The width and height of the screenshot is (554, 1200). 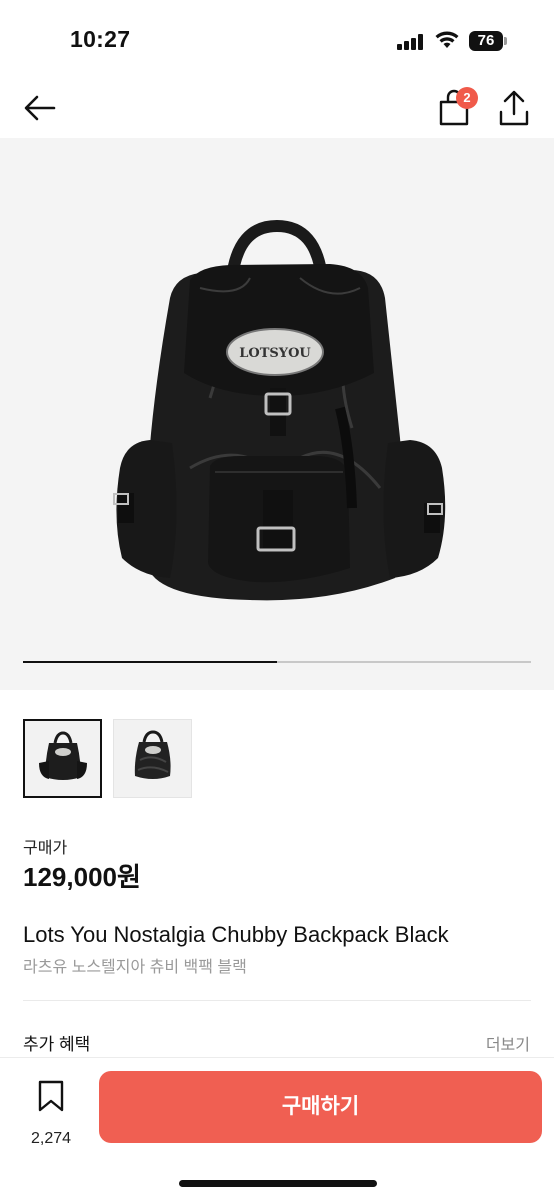 What do you see at coordinates (275, 353) in the screenshot?
I see `backpack-logo-text: LOTSYOU` at bounding box center [275, 353].